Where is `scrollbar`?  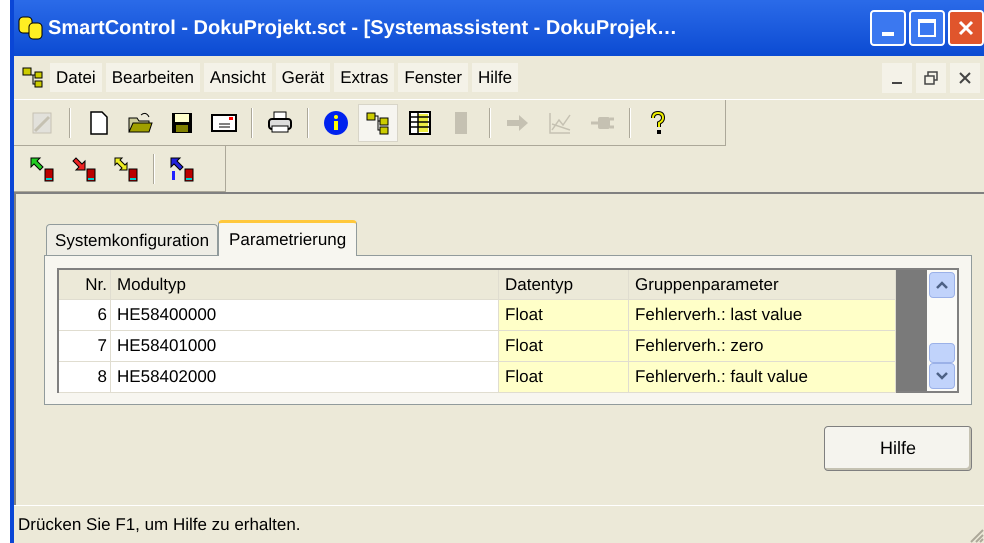
scrollbar is located at coordinates (942, 330).